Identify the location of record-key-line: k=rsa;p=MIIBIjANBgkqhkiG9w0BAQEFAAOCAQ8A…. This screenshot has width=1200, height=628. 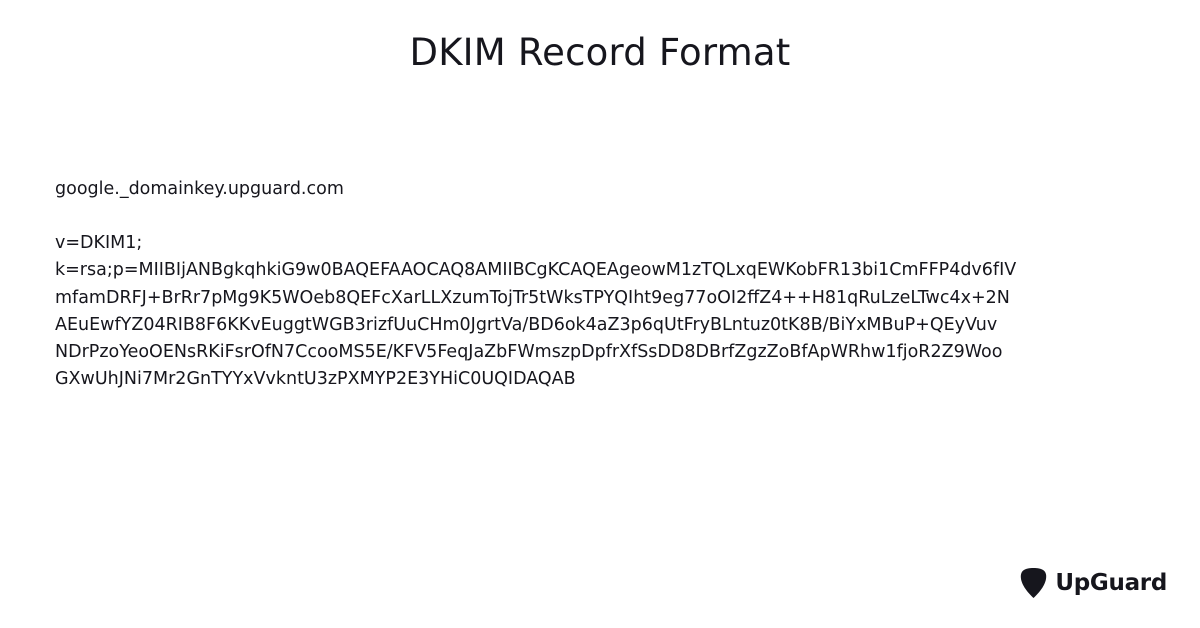
(536, 270).